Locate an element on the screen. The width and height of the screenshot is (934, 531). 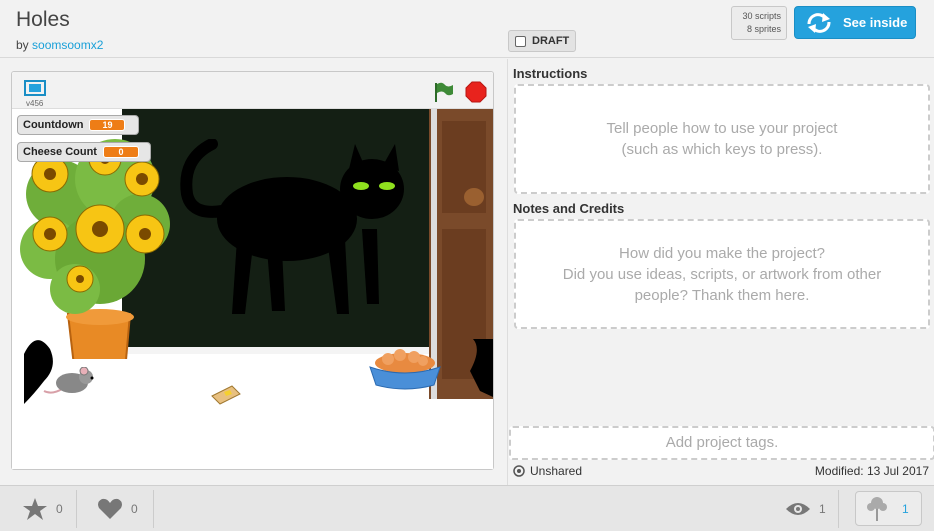
views-stat: 1 is located at coordinates (805, 508).